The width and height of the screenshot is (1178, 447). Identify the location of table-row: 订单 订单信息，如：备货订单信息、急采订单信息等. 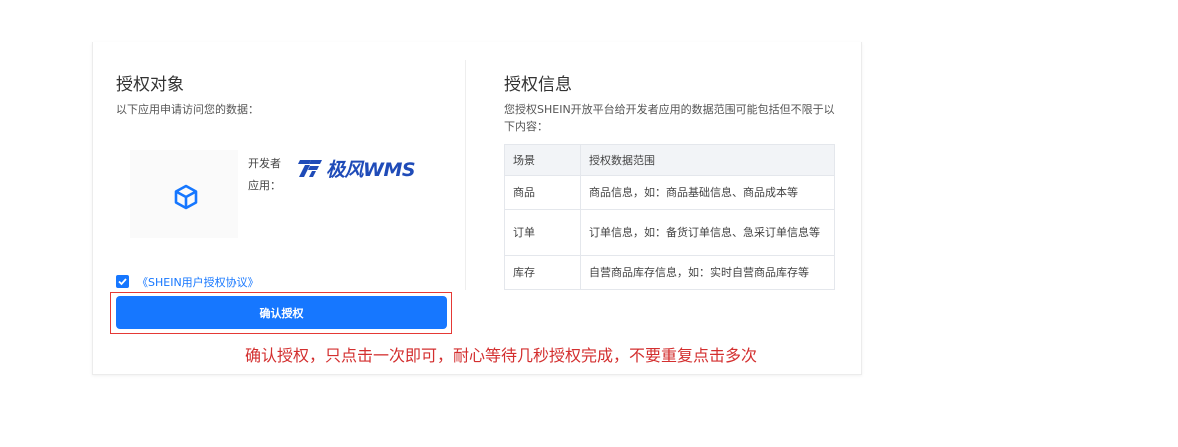
(669, 232).